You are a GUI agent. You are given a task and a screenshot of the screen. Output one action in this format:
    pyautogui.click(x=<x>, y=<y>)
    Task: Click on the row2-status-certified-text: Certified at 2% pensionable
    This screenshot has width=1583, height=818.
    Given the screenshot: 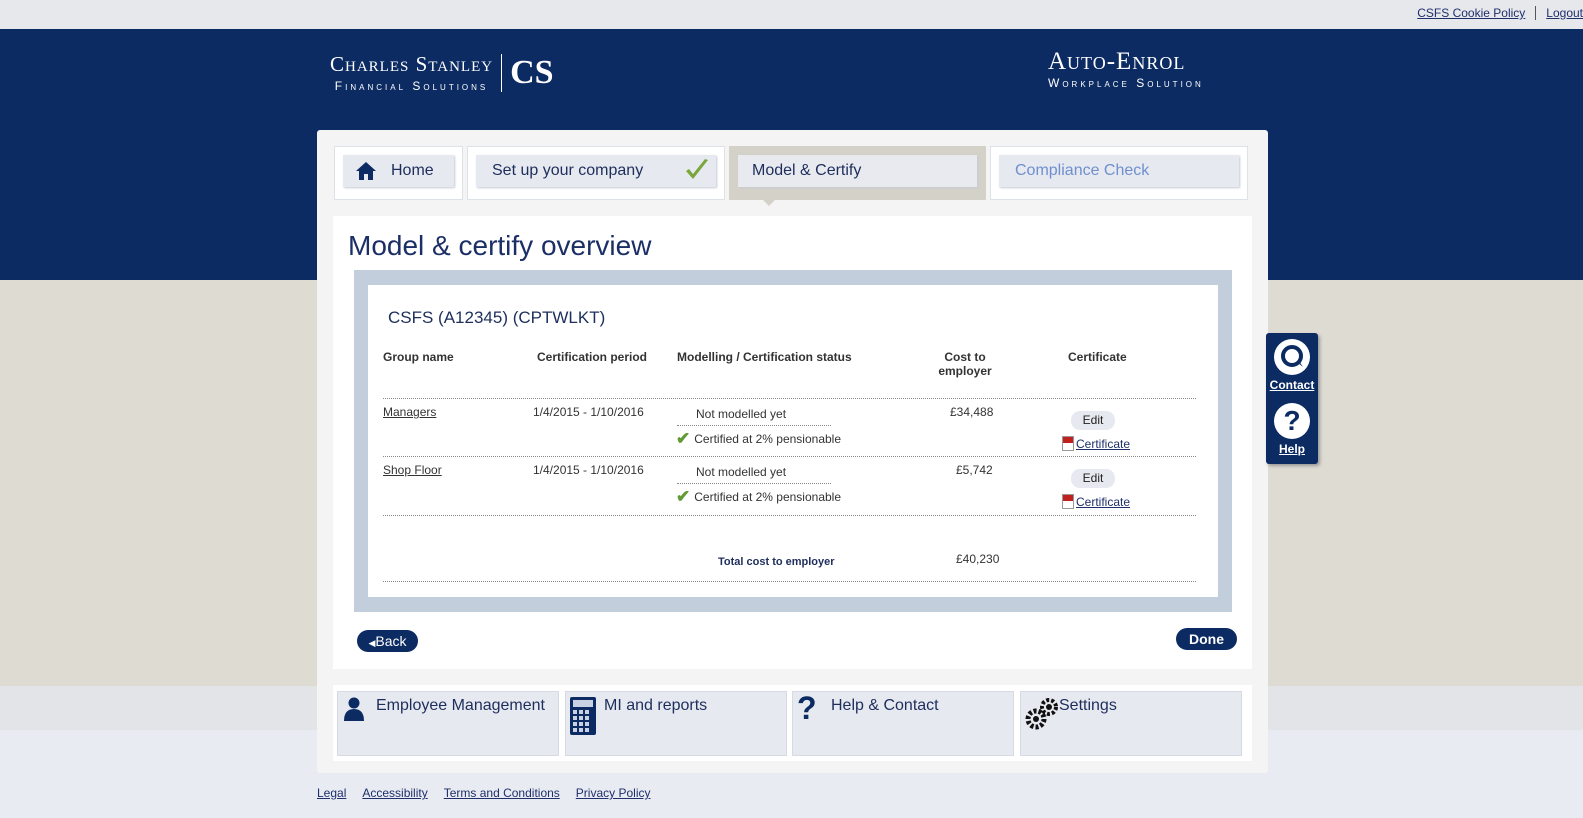 What is the action you would take?
    pyautogui.click(x=768, y=497)
    